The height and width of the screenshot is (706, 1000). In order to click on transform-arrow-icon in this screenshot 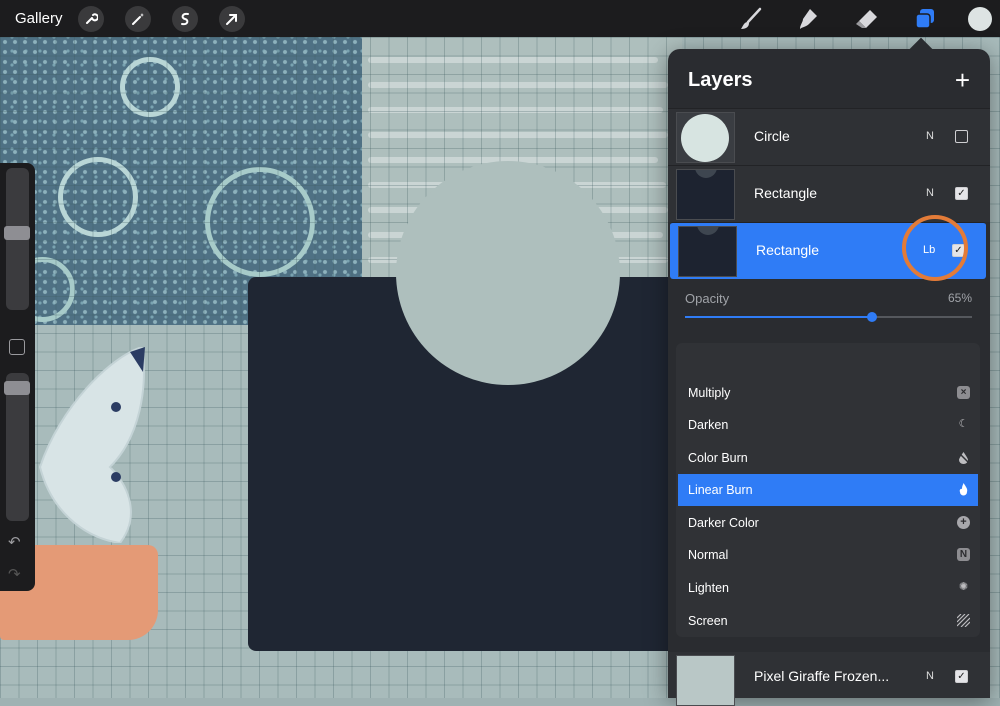, I will do `click(231, 18)`.